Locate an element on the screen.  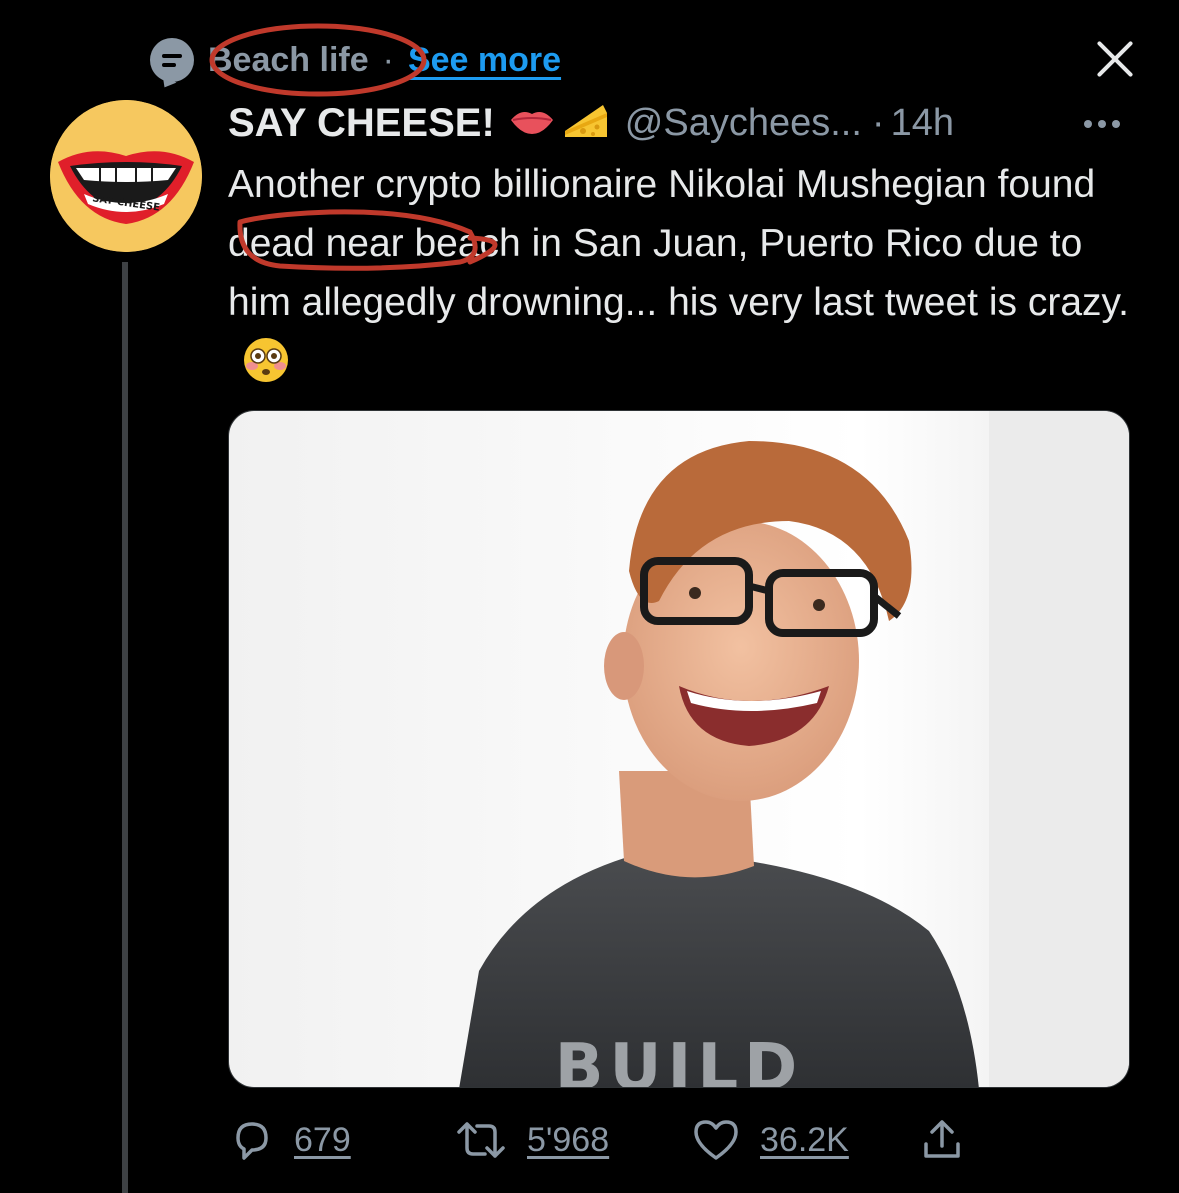
see-more-link: See more is located at coordinates (484, 60).